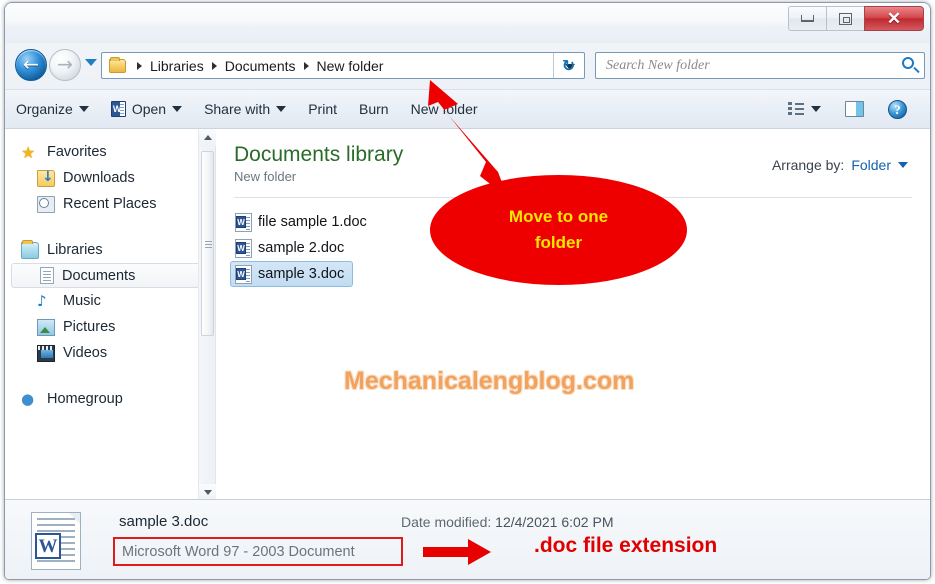 The width and height of the screenshot is (935, 584). Describe the element at coordinates (110, 152) in the screenshot. I see `sidebar-item-favorites: ★ Favorites` at that location.